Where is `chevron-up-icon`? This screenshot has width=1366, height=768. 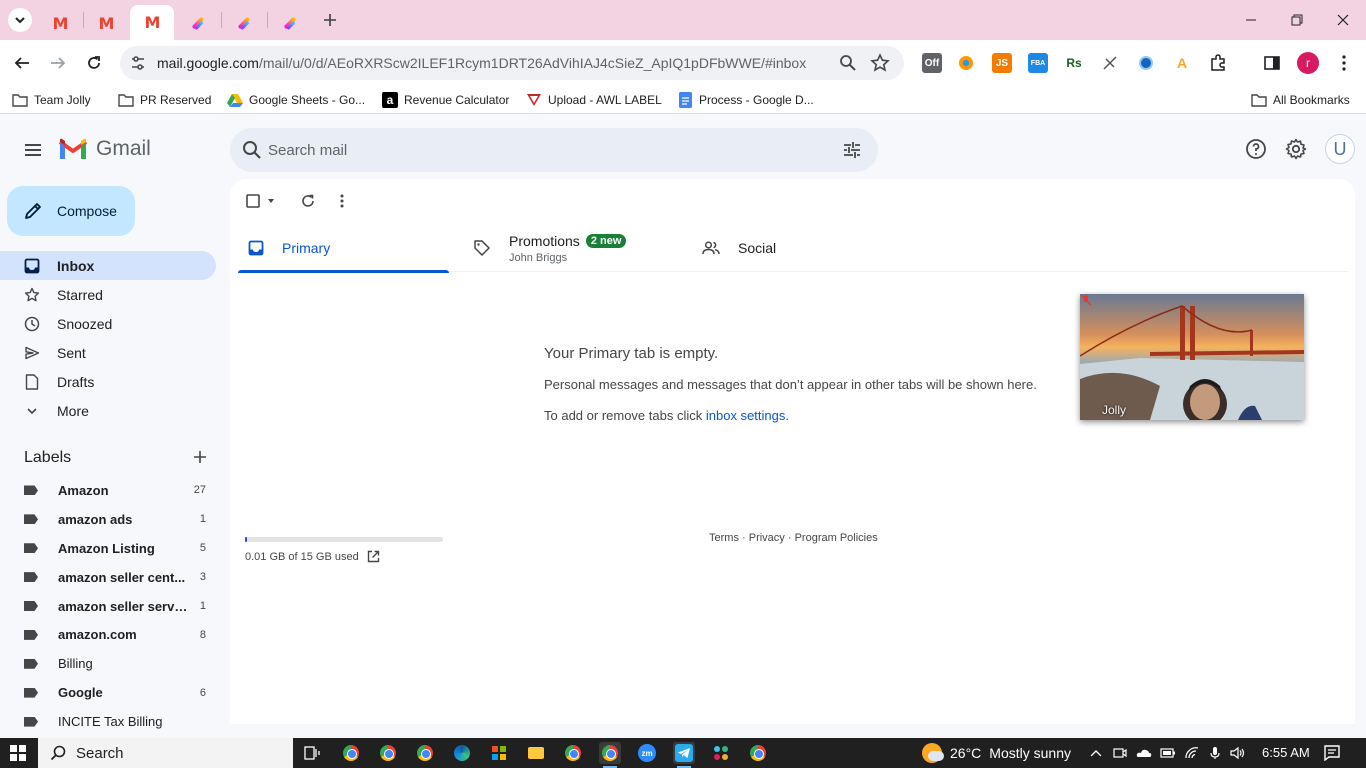 chevron-up-icon is located at coordinates (1096, 753).